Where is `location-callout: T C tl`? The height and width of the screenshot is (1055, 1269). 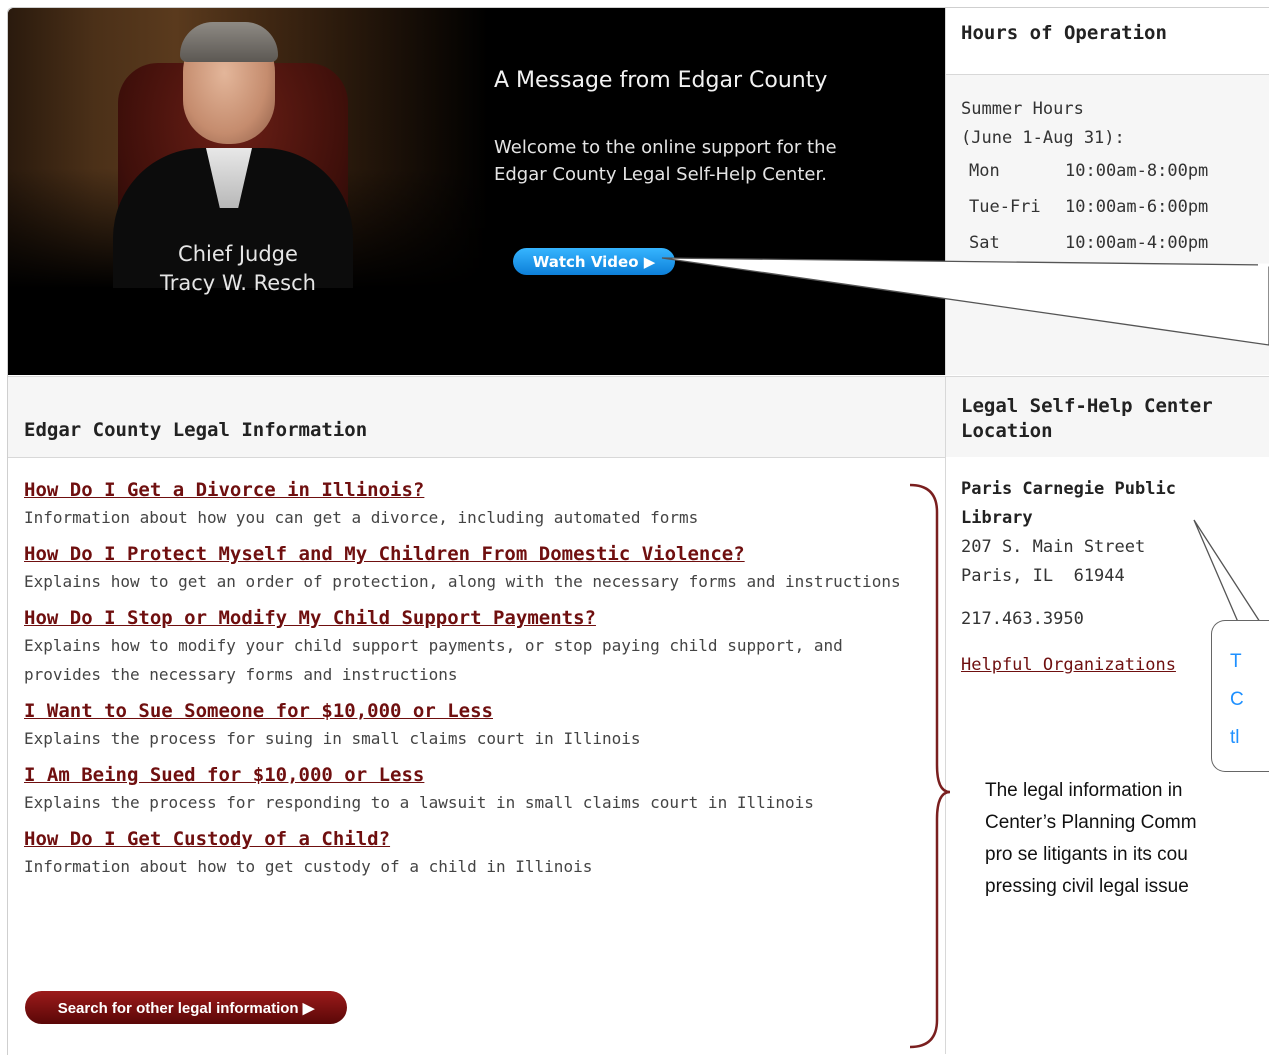
location-callout: T C tl is located at coordinates (1240, 696).